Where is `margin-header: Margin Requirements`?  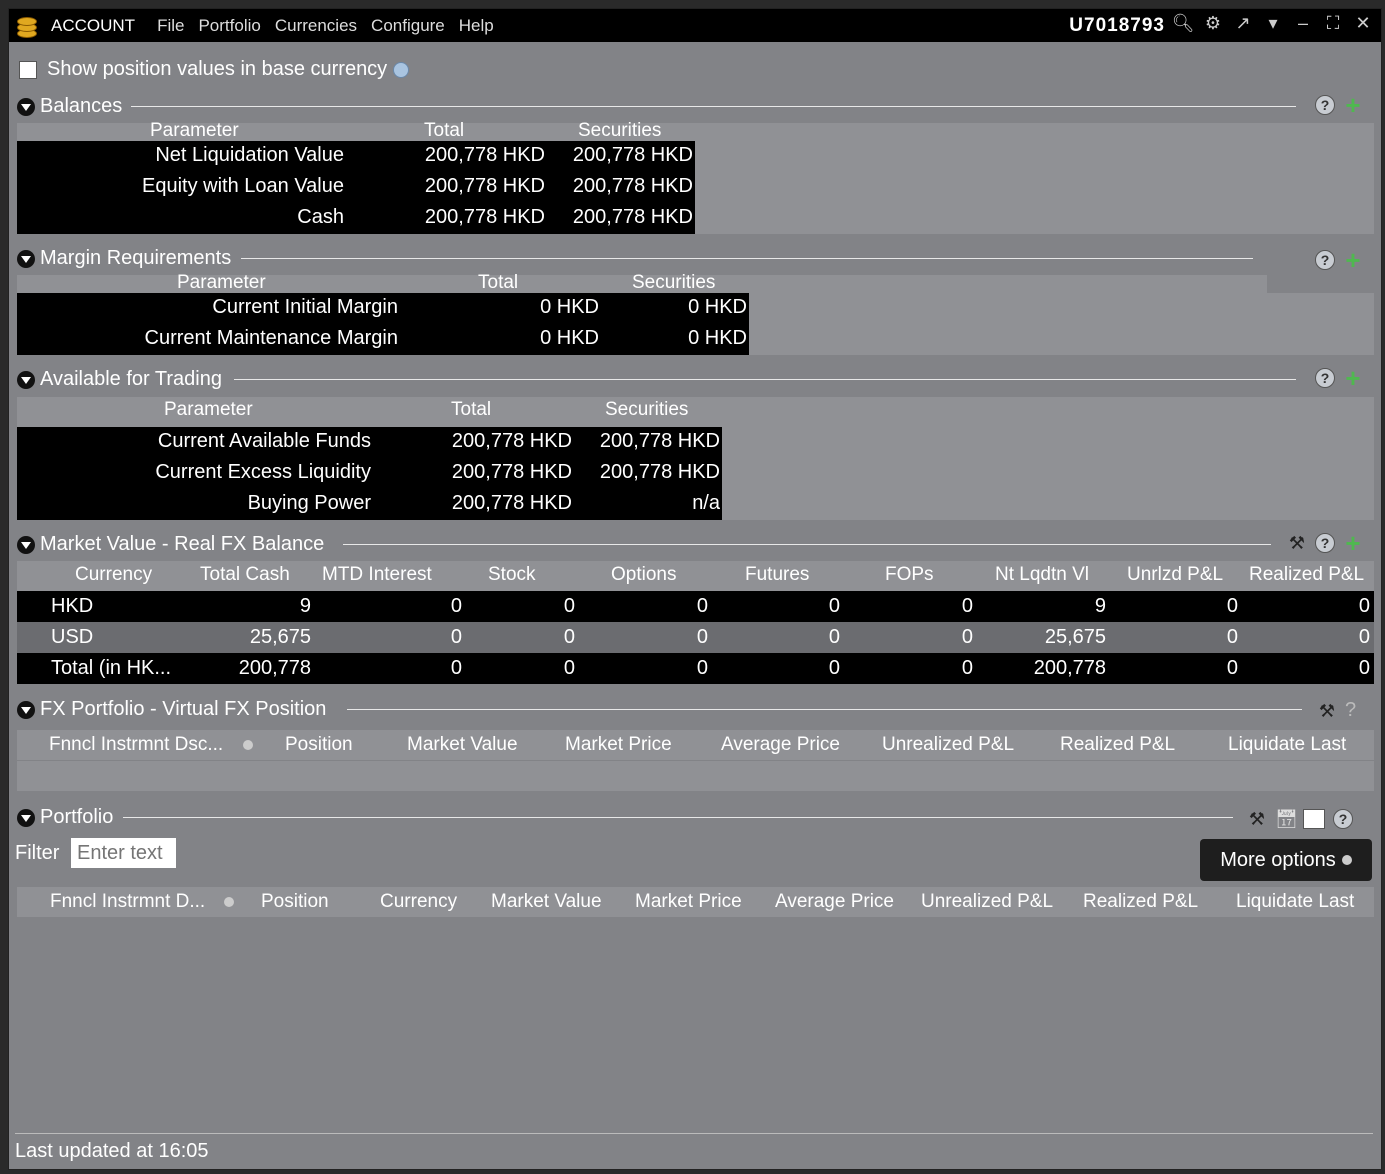
margin-header: Margin Requirements is located at coordinates (124, 258).